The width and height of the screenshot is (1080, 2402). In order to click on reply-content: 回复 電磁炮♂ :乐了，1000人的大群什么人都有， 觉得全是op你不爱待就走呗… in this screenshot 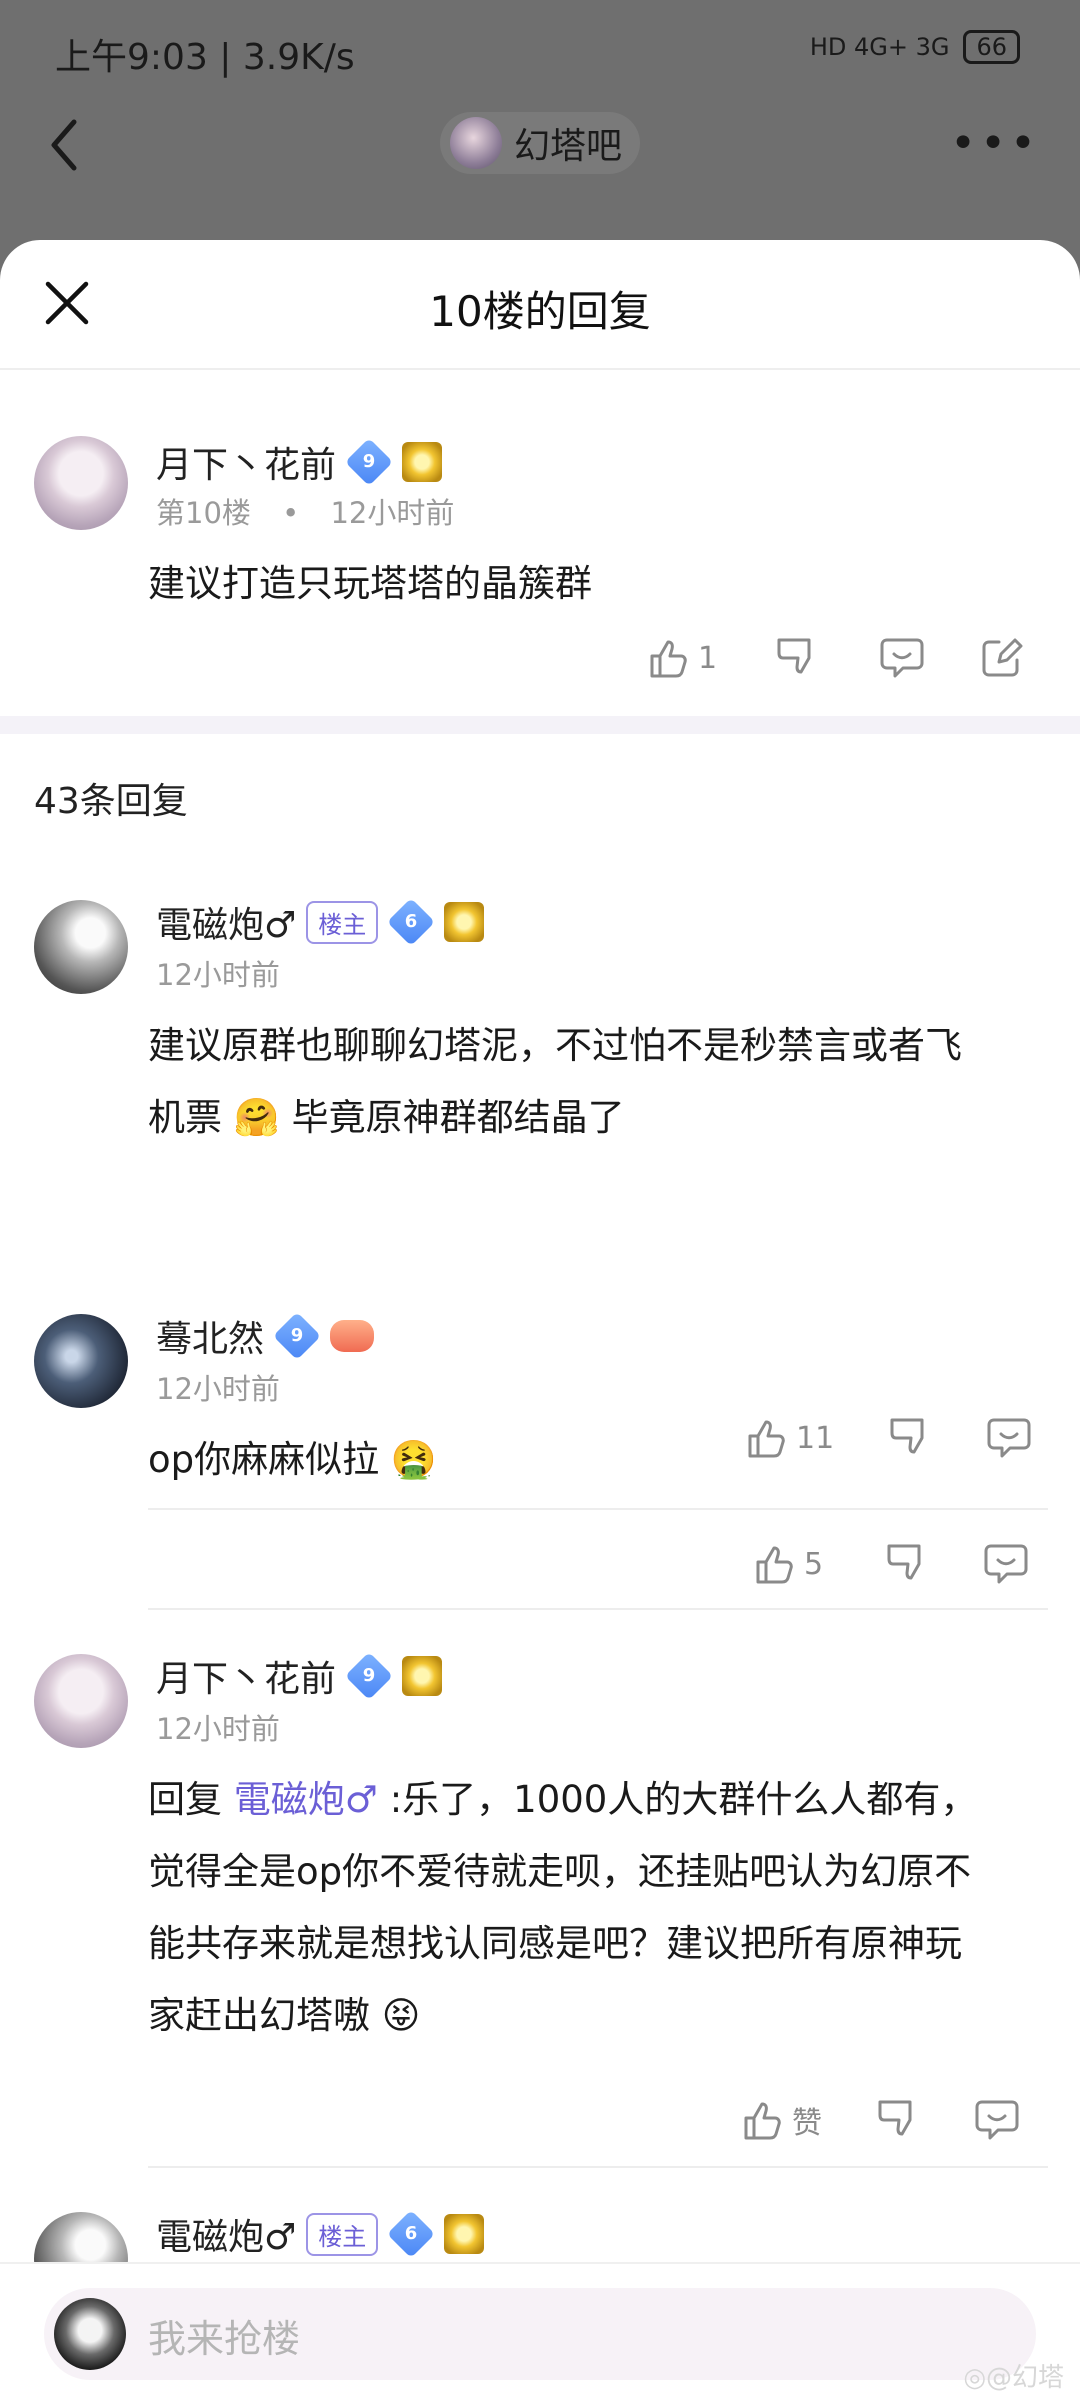, I will do `click(563, 1907)`.